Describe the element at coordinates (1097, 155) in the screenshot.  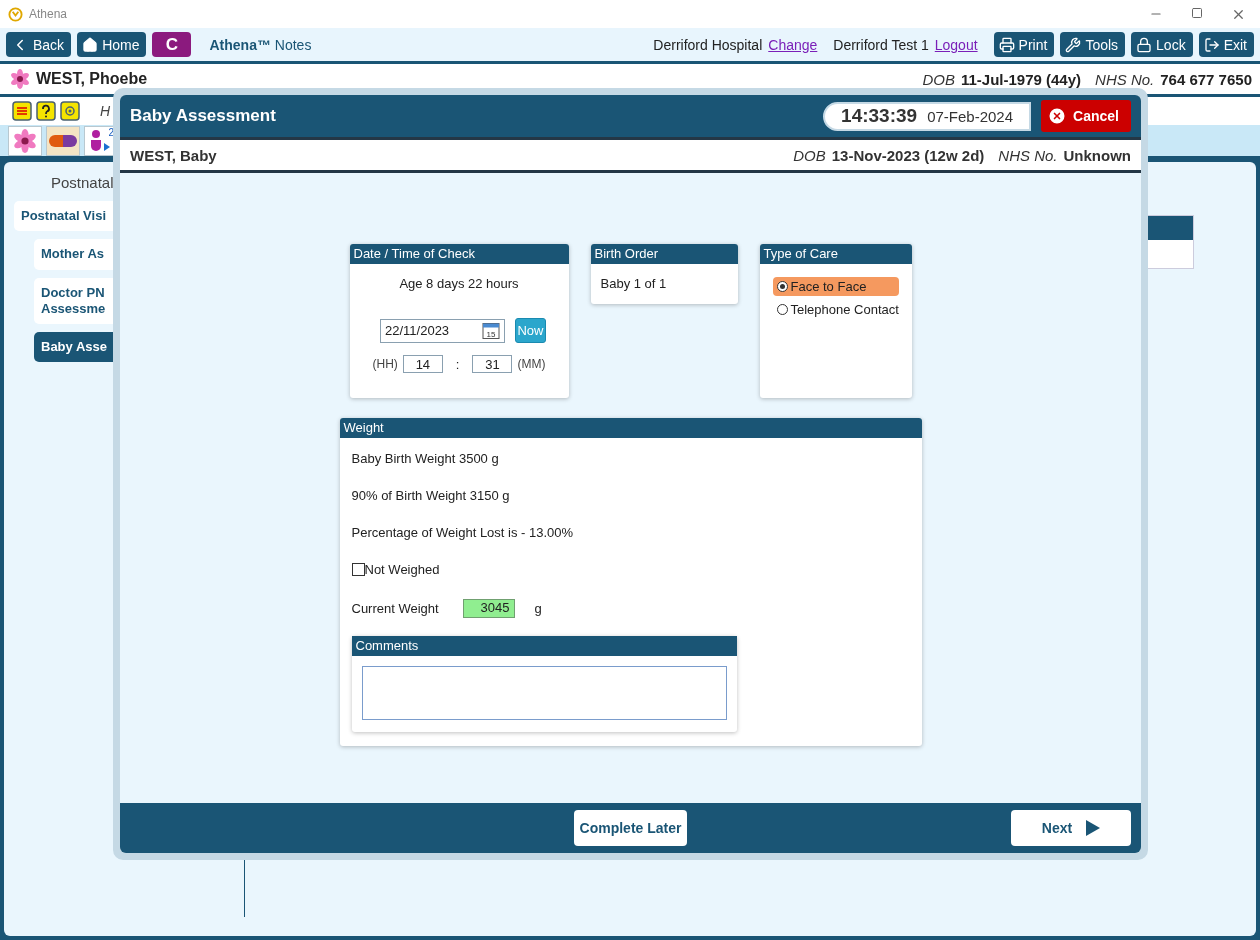
I see `nhs-value: Unknown` at that location.